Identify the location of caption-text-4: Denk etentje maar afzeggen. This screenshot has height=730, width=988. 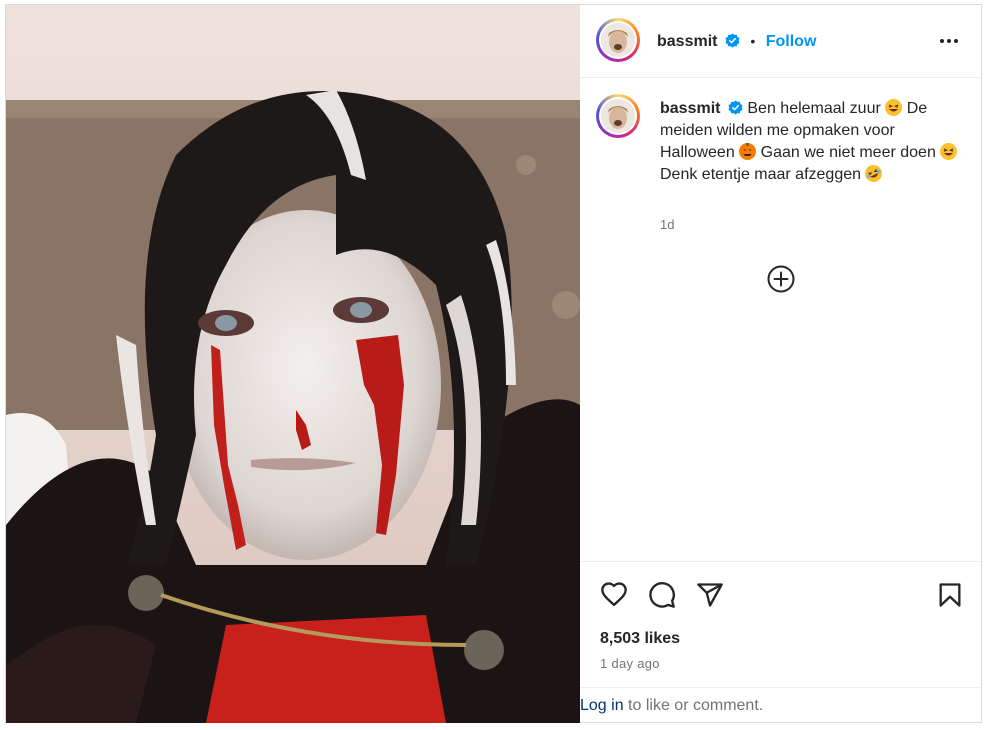
(761, 174).